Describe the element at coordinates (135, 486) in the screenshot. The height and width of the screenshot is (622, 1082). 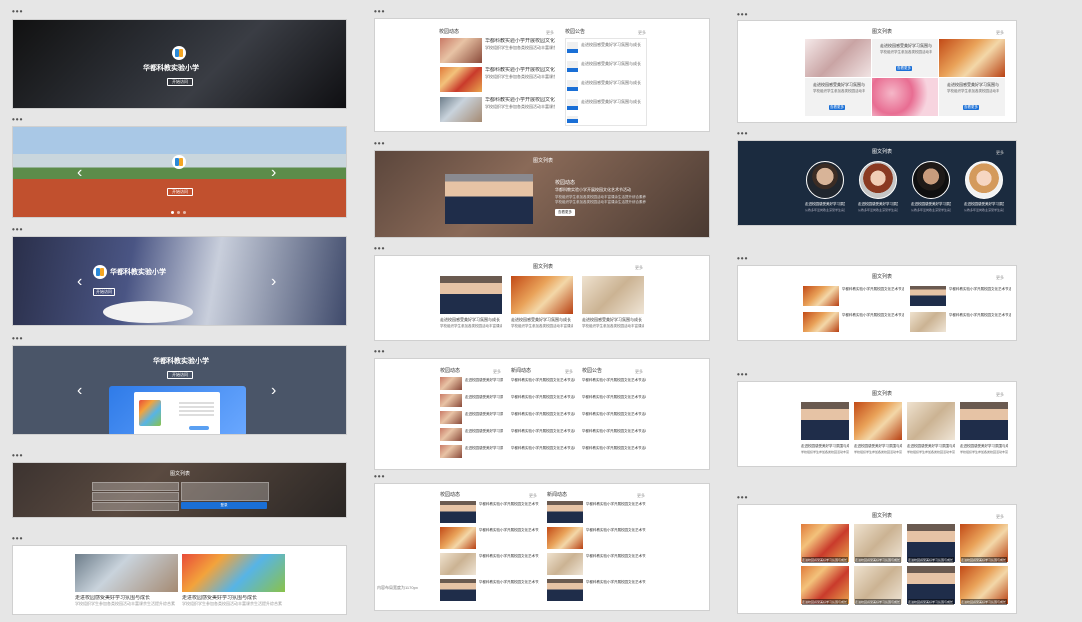
I see `name-input` at that location.